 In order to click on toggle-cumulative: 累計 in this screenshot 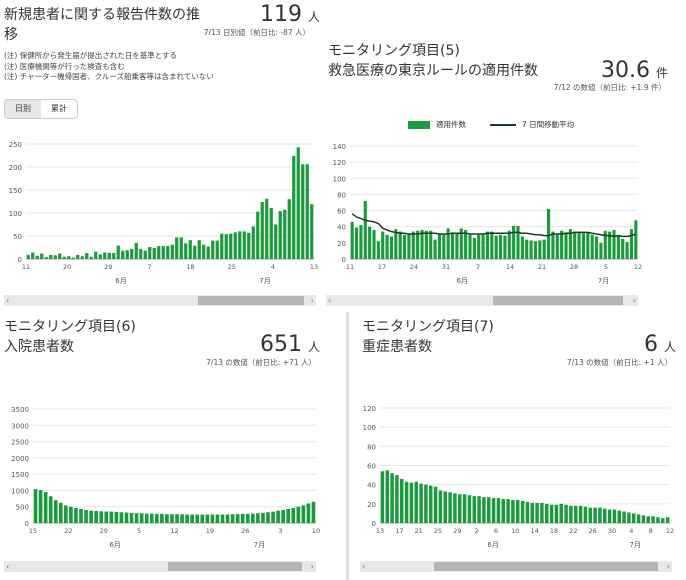, I will do `click(59, 109)`.